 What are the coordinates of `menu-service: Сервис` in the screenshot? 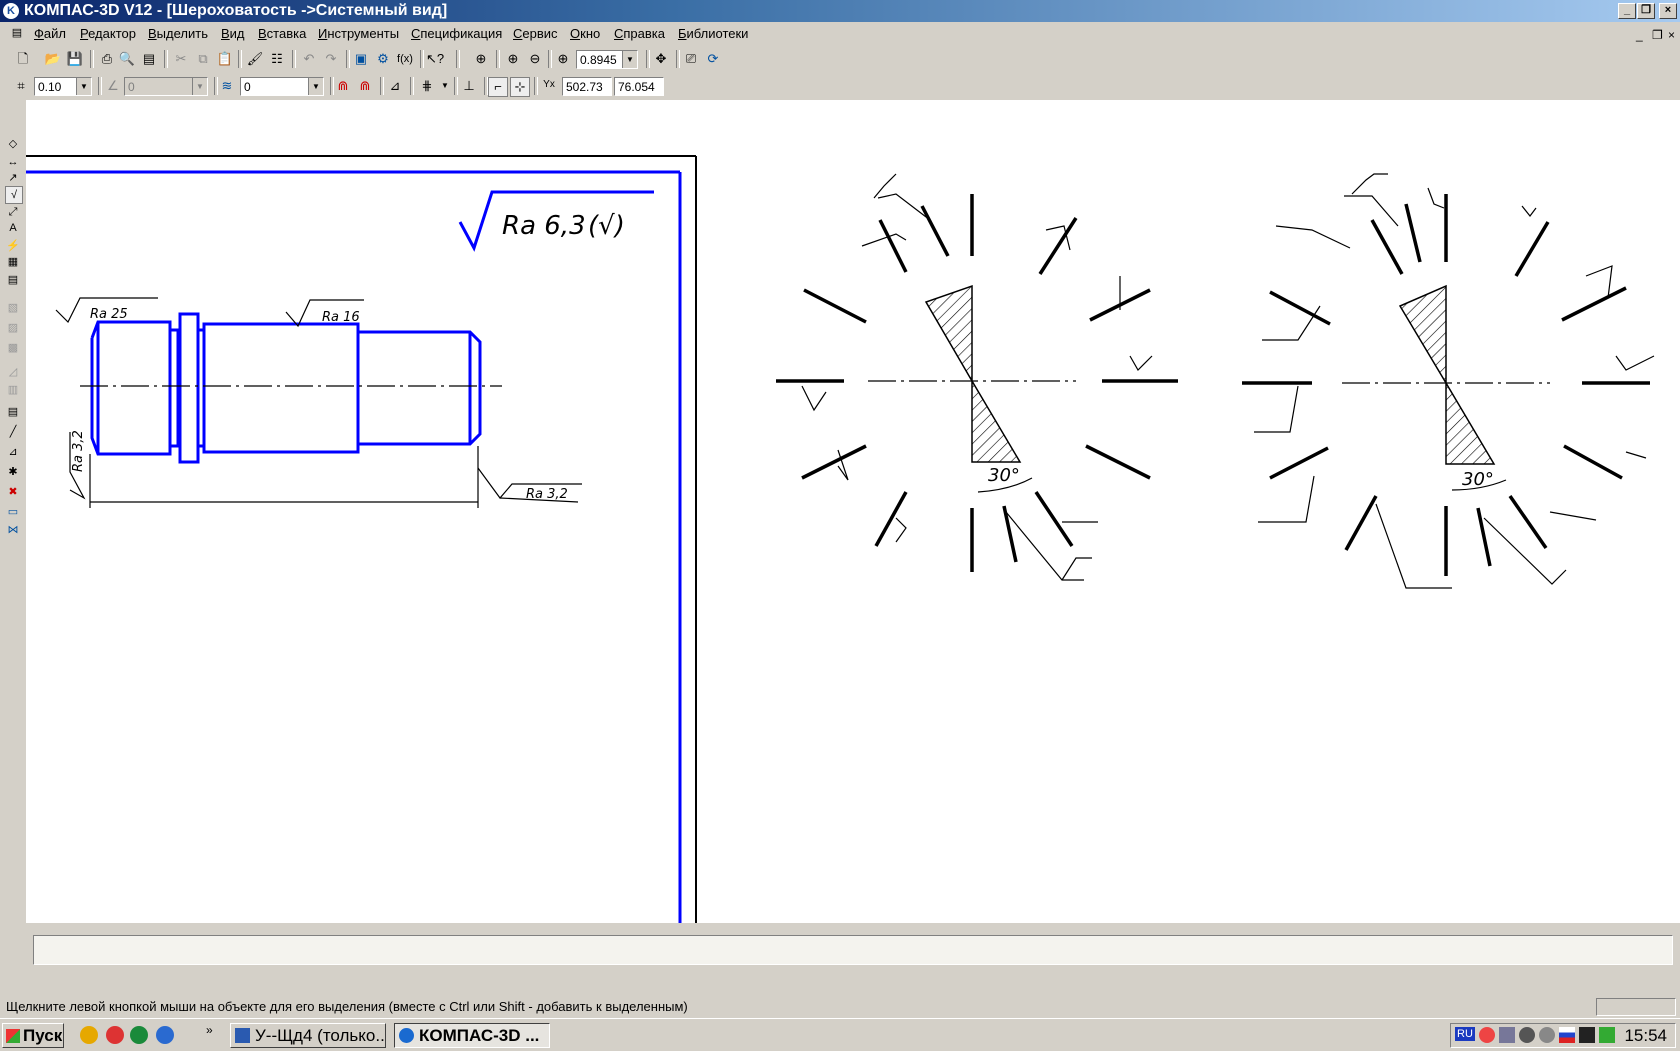 It's located at (535, 33).